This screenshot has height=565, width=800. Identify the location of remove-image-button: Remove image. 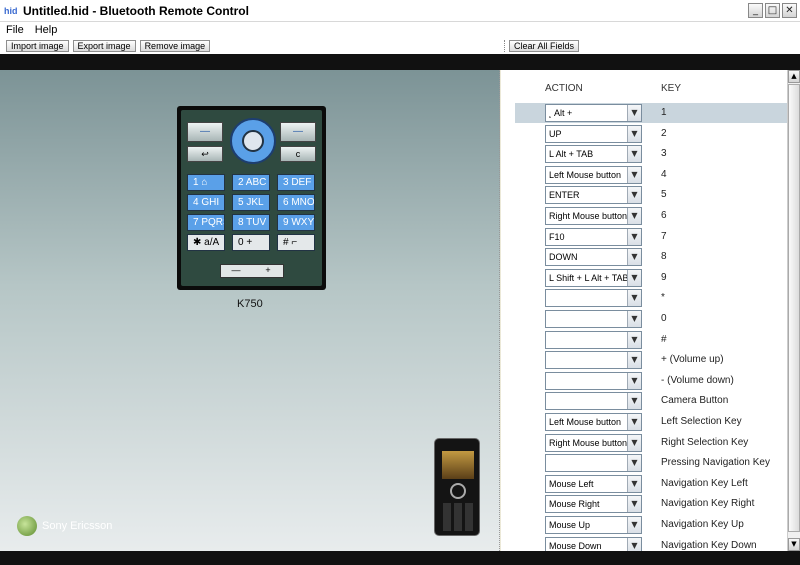
(175, 46).